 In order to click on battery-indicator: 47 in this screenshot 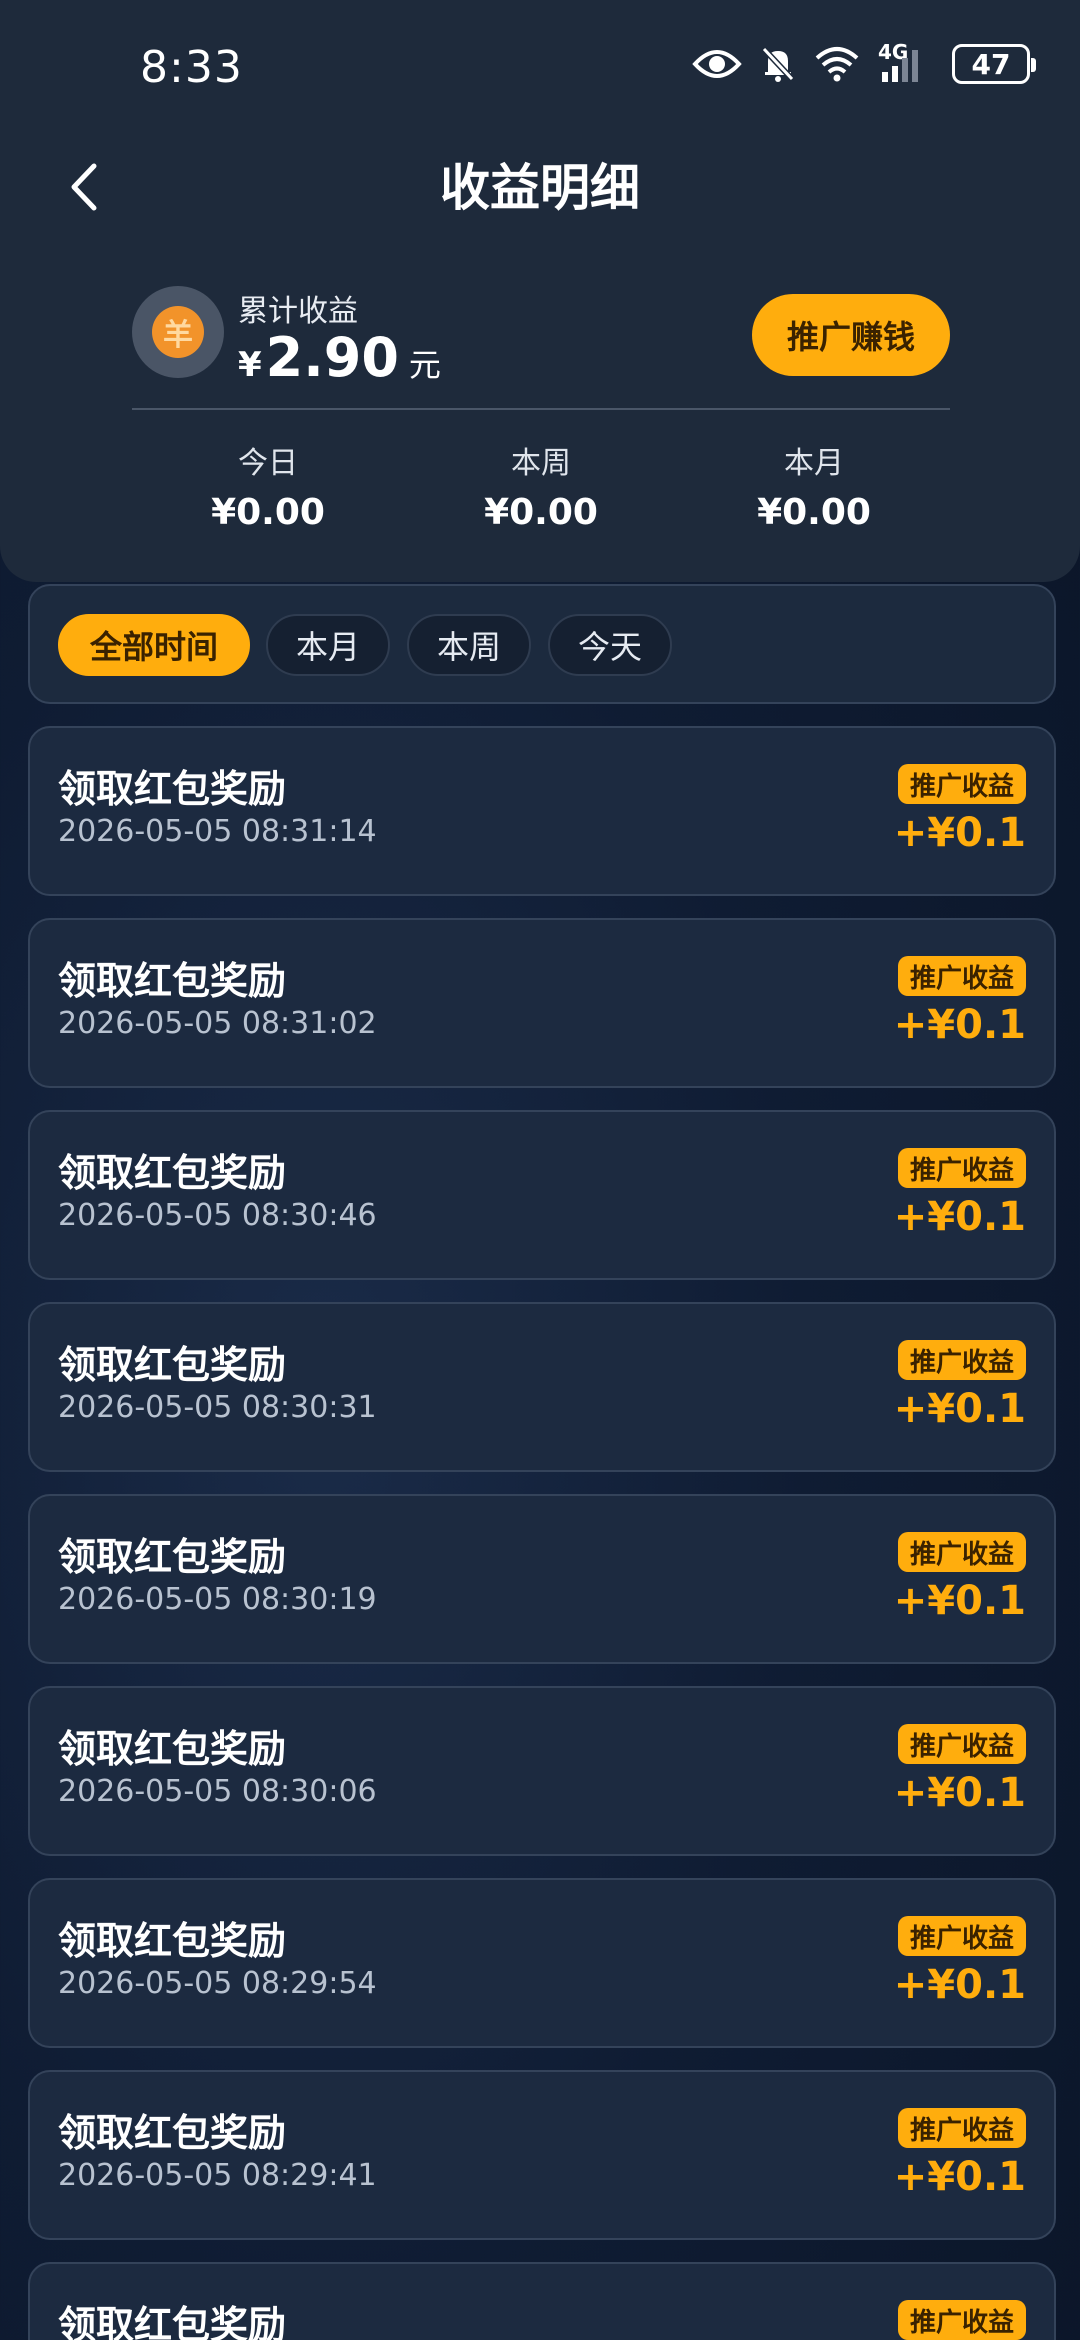, I will do `click(994, 64)`.